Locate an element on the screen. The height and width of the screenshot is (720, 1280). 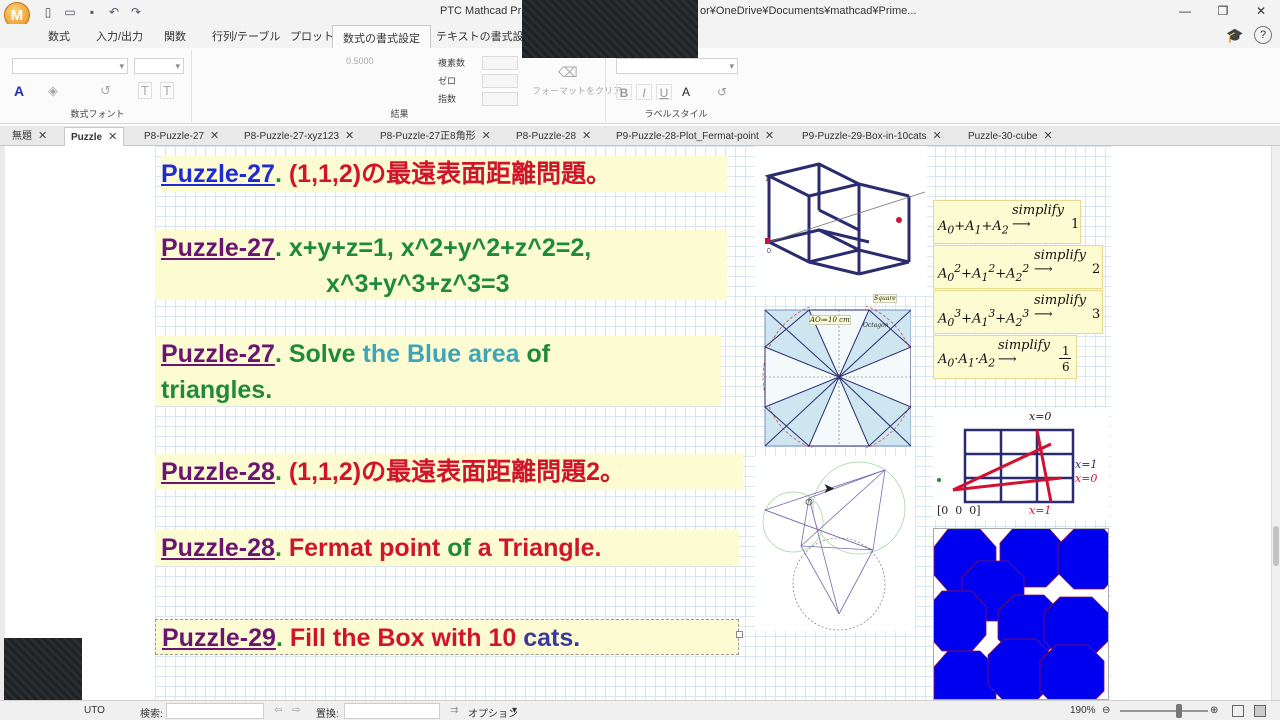
plot-label-x0-right: x=0 is located at coordinates (1086, 478).